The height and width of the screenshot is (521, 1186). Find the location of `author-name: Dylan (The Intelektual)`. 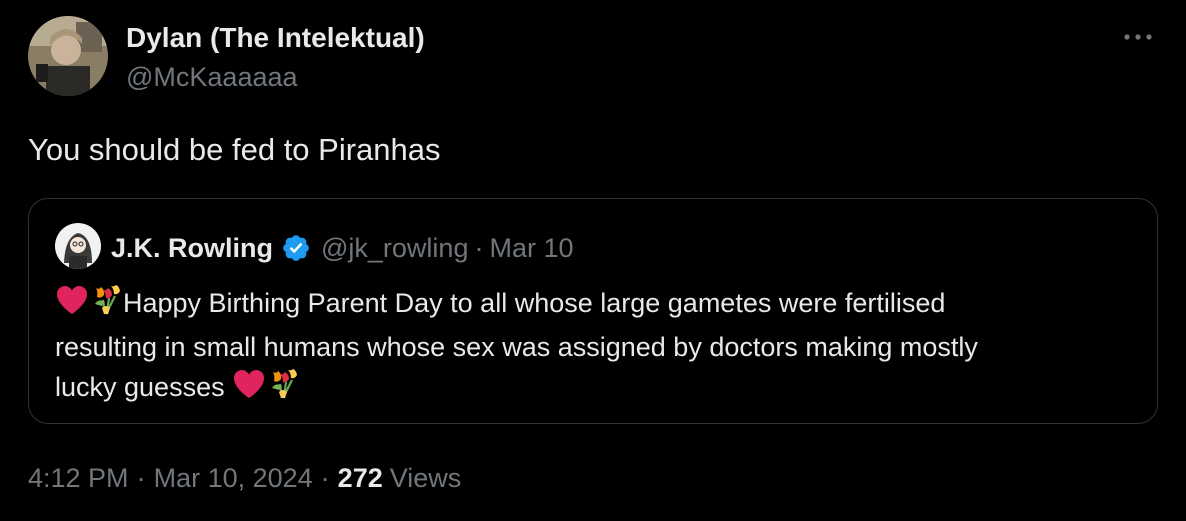

author-name: Dylan (The Intelektual) is located at coordinates (275, 38).